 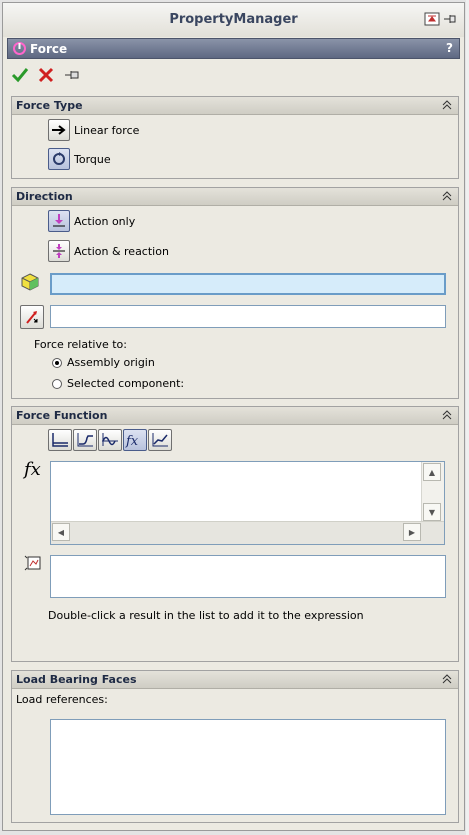 I want to click on load-references-label: Load references:, so click(x=62, y=699).